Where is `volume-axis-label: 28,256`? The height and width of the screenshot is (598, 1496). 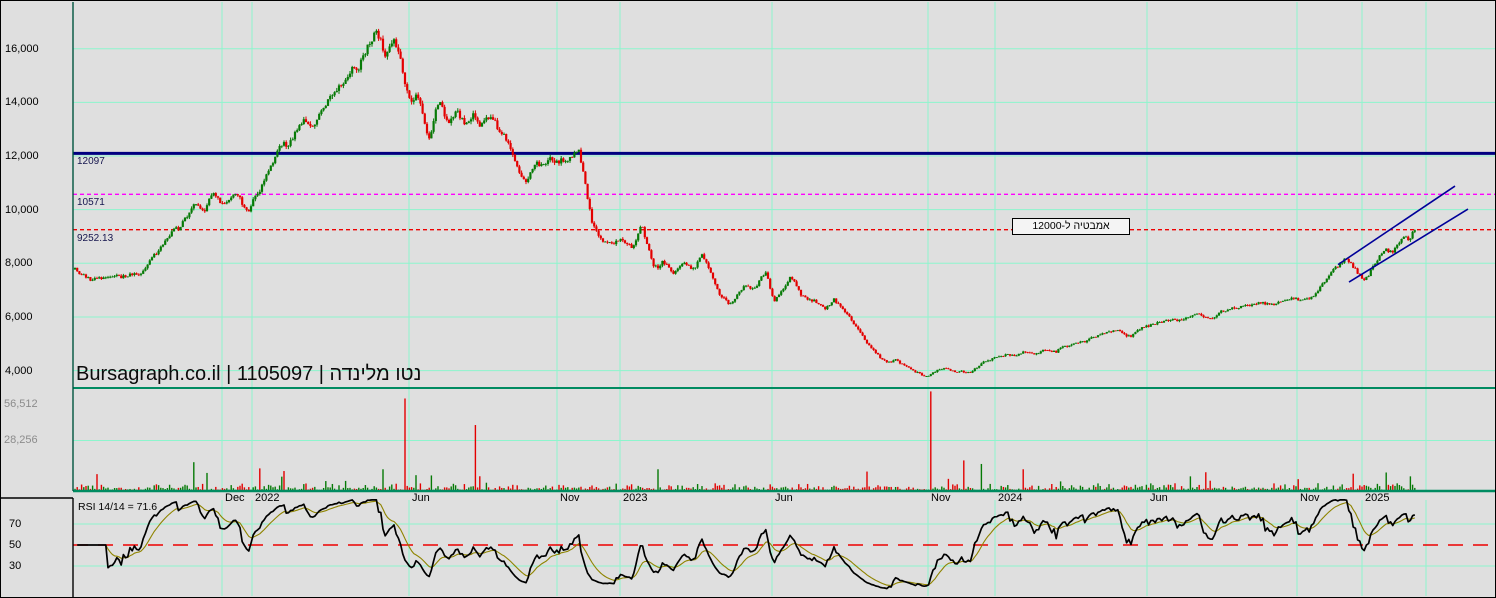
volume-axis-label: 28,256 is located at coordinates (21, 440).